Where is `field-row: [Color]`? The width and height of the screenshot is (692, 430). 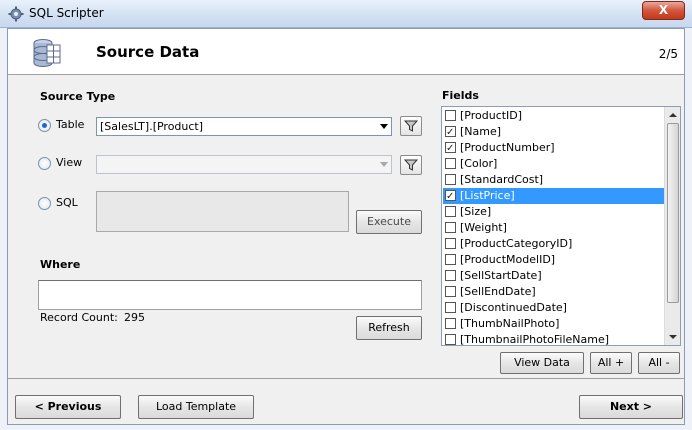
field-row: [Color] is located at coordinates (553, 164).